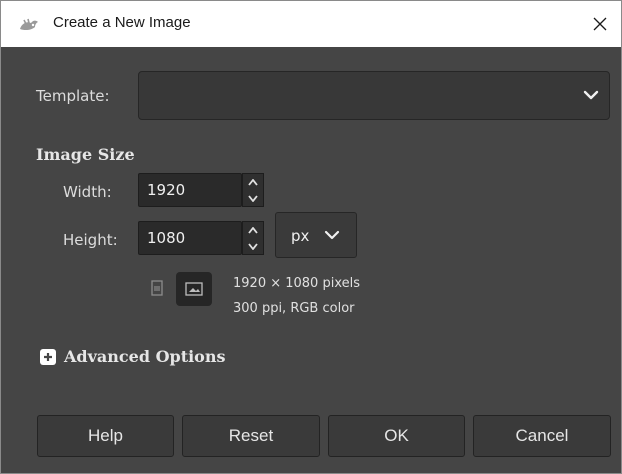  I want to click on height-increment-button, so click(253, 230).